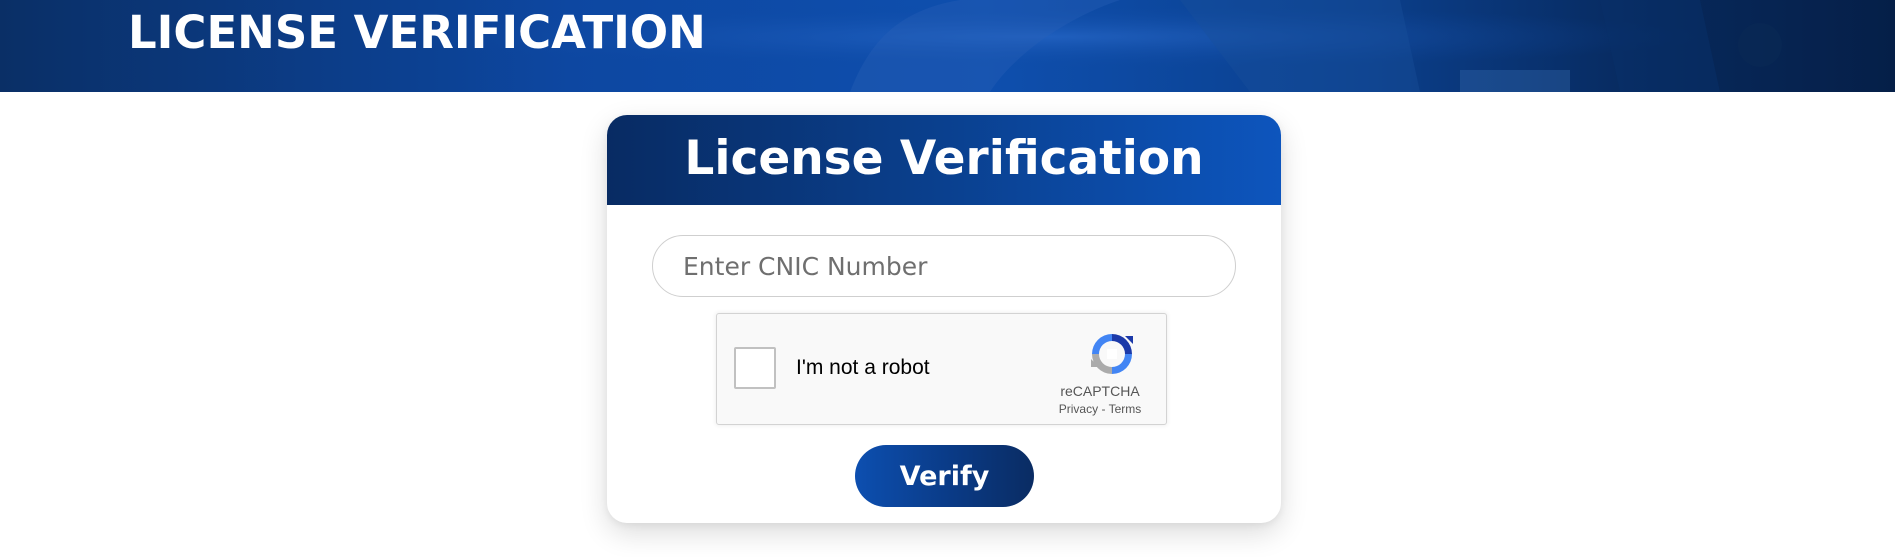 The image size is (1895, 557). What do you see at coordinates (1125, 409) in the screenshot?
I see `recaptcha-terms-link: Terms` at bounding box center [1125, 409].